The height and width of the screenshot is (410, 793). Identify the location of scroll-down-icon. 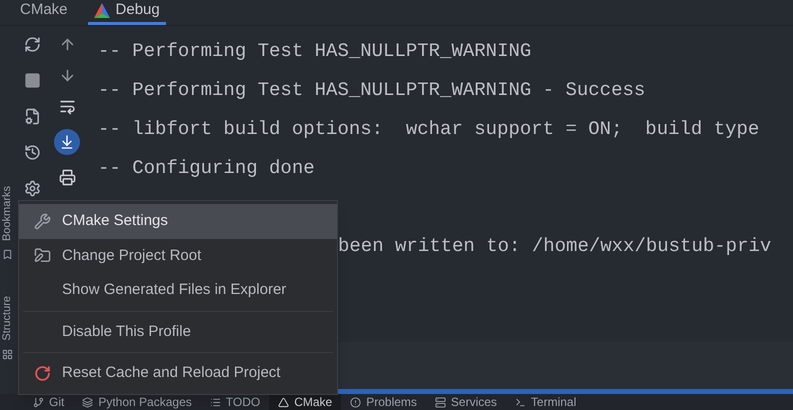
(67, 142).